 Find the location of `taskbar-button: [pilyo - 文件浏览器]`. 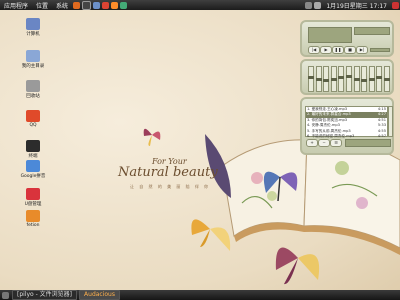

taskbar-button: [pilyo - 文件浏览器] is located at coordinates (45, 295).